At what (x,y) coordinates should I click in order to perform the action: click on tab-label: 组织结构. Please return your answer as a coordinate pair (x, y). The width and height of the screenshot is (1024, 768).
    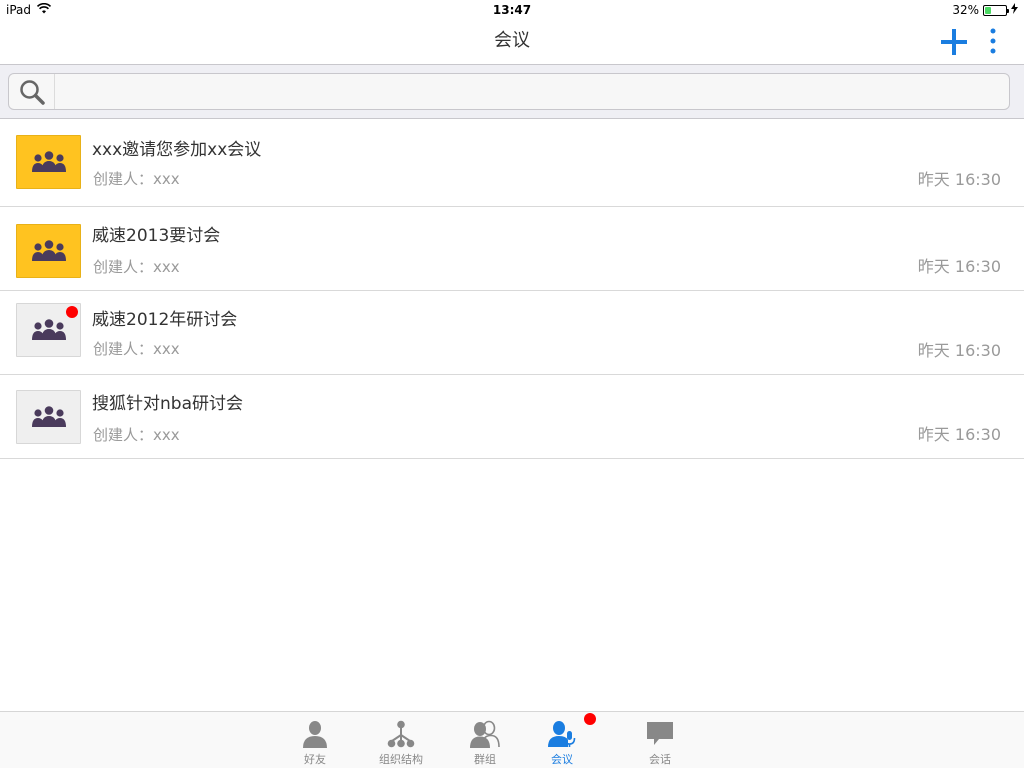
    Looking at the image, I should click on (401, 759).